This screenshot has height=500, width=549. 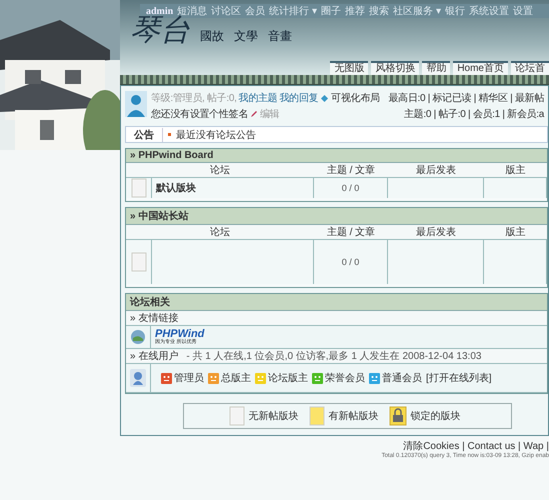 What do you see at coordinates (349, 68) in the screenshot?
I see `header-tab: 无图版` at bounding box center [349, 68].